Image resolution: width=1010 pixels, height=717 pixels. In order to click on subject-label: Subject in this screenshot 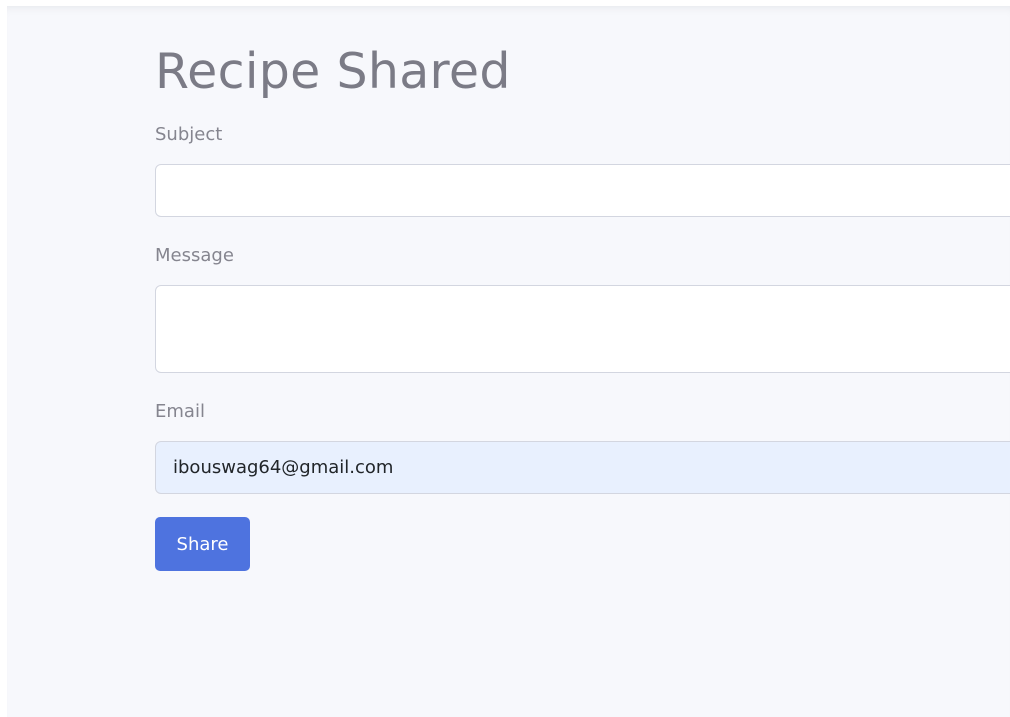, I will do `click(189, 134)`.